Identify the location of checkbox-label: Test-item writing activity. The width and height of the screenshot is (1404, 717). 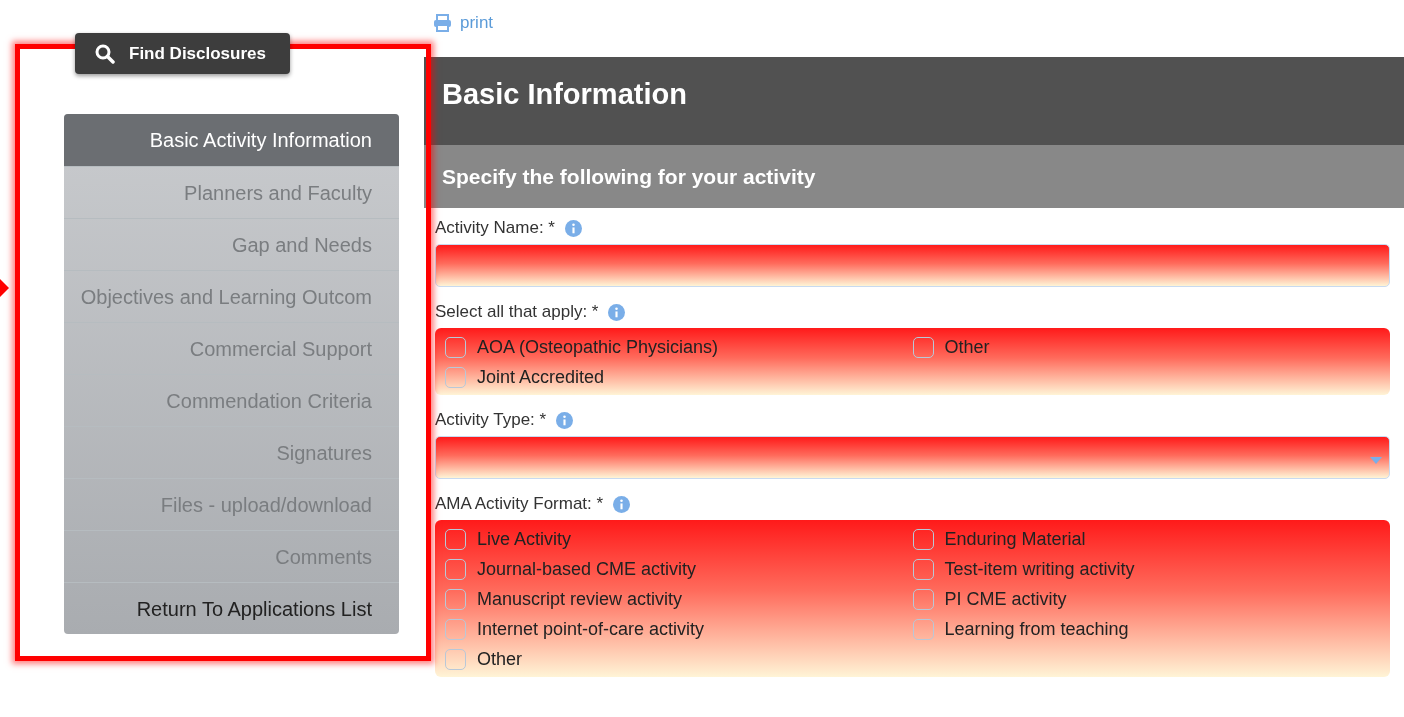
(1039, 569).